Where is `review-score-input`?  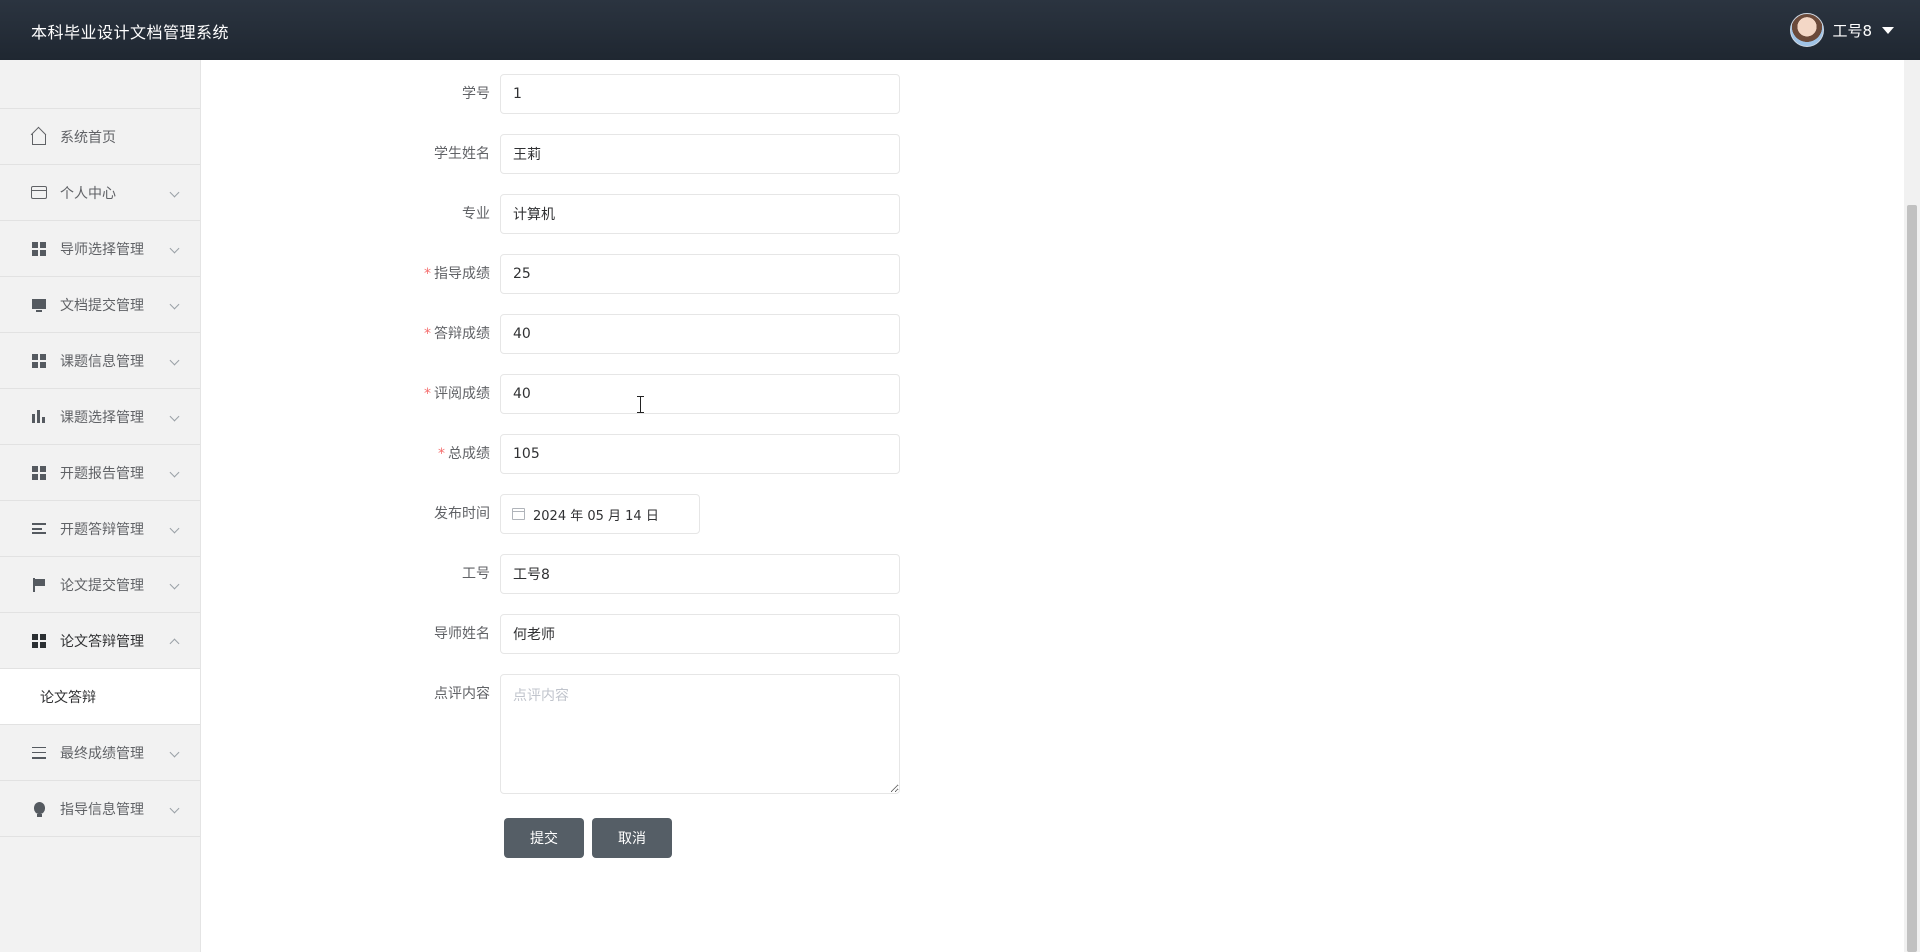
review-score-input is located at coordinates (700, 394).